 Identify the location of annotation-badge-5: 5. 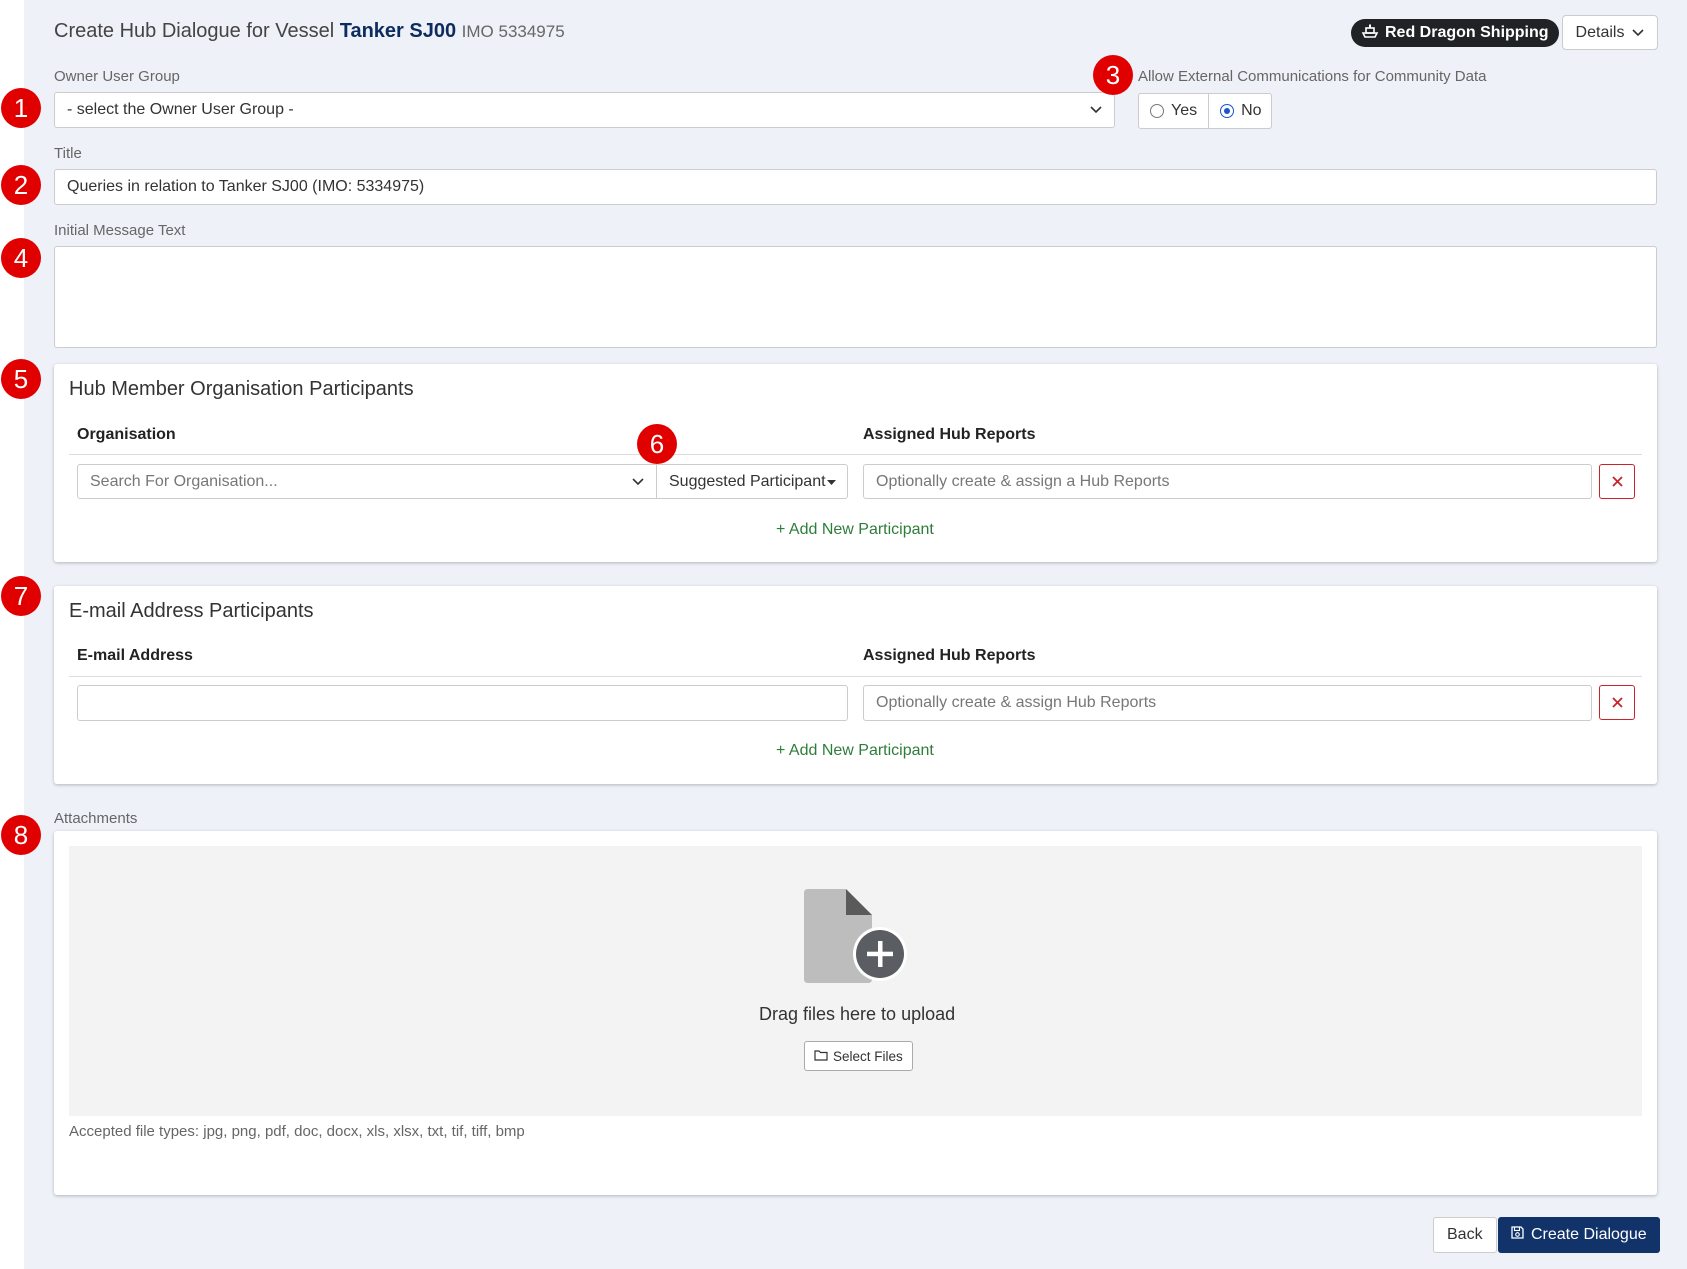
(21, 379).